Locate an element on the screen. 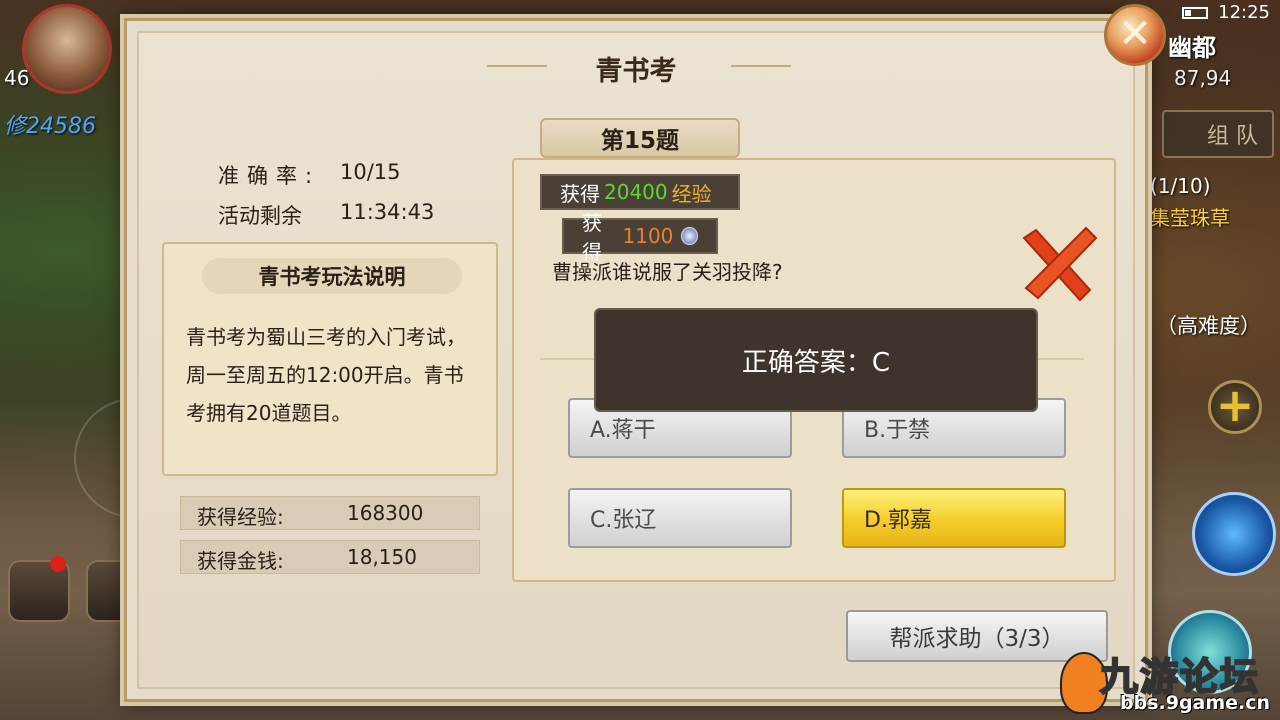 This screenshot has height=720, width=1280. skill-button-sword is located at coordinates (1234, 534).